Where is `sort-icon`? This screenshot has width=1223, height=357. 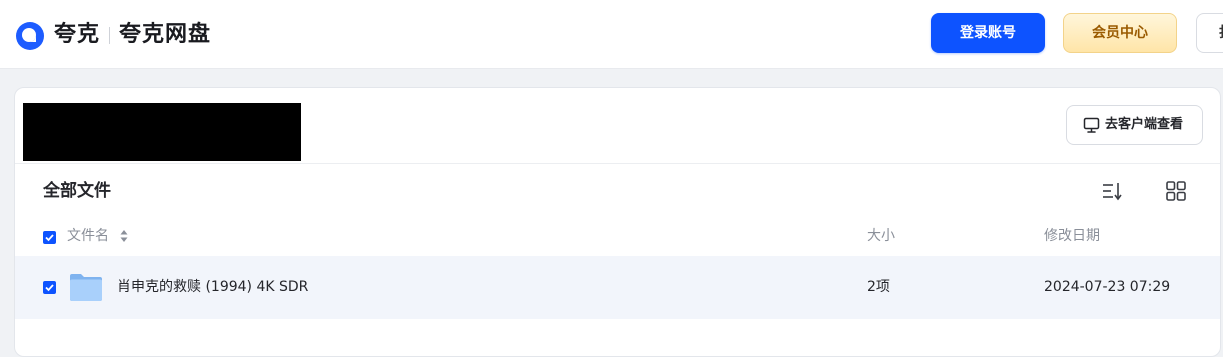 sort-icon is located at coordinates (1111, 191).